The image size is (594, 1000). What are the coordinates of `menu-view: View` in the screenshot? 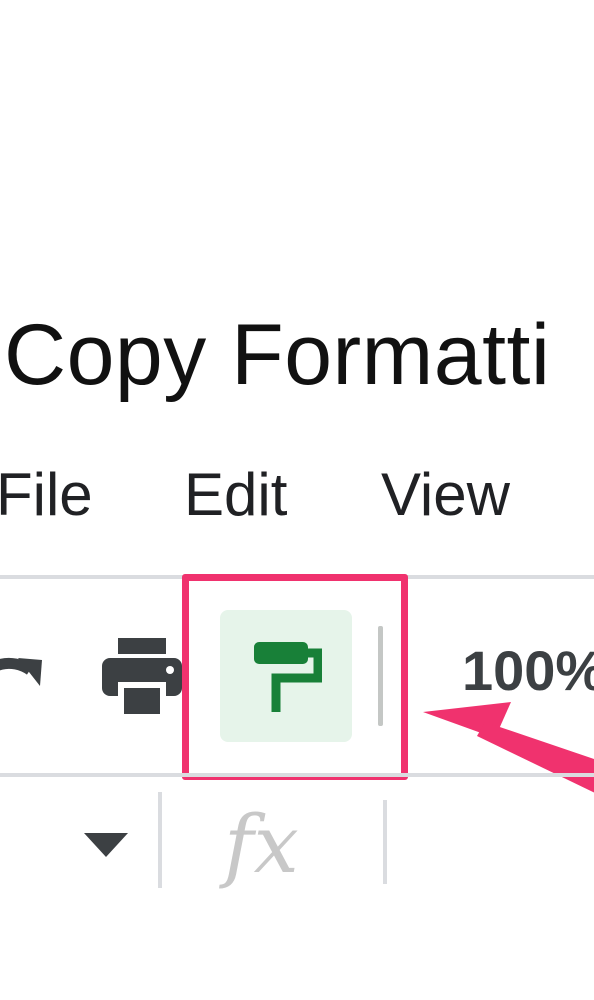 It's located at (445, 495).